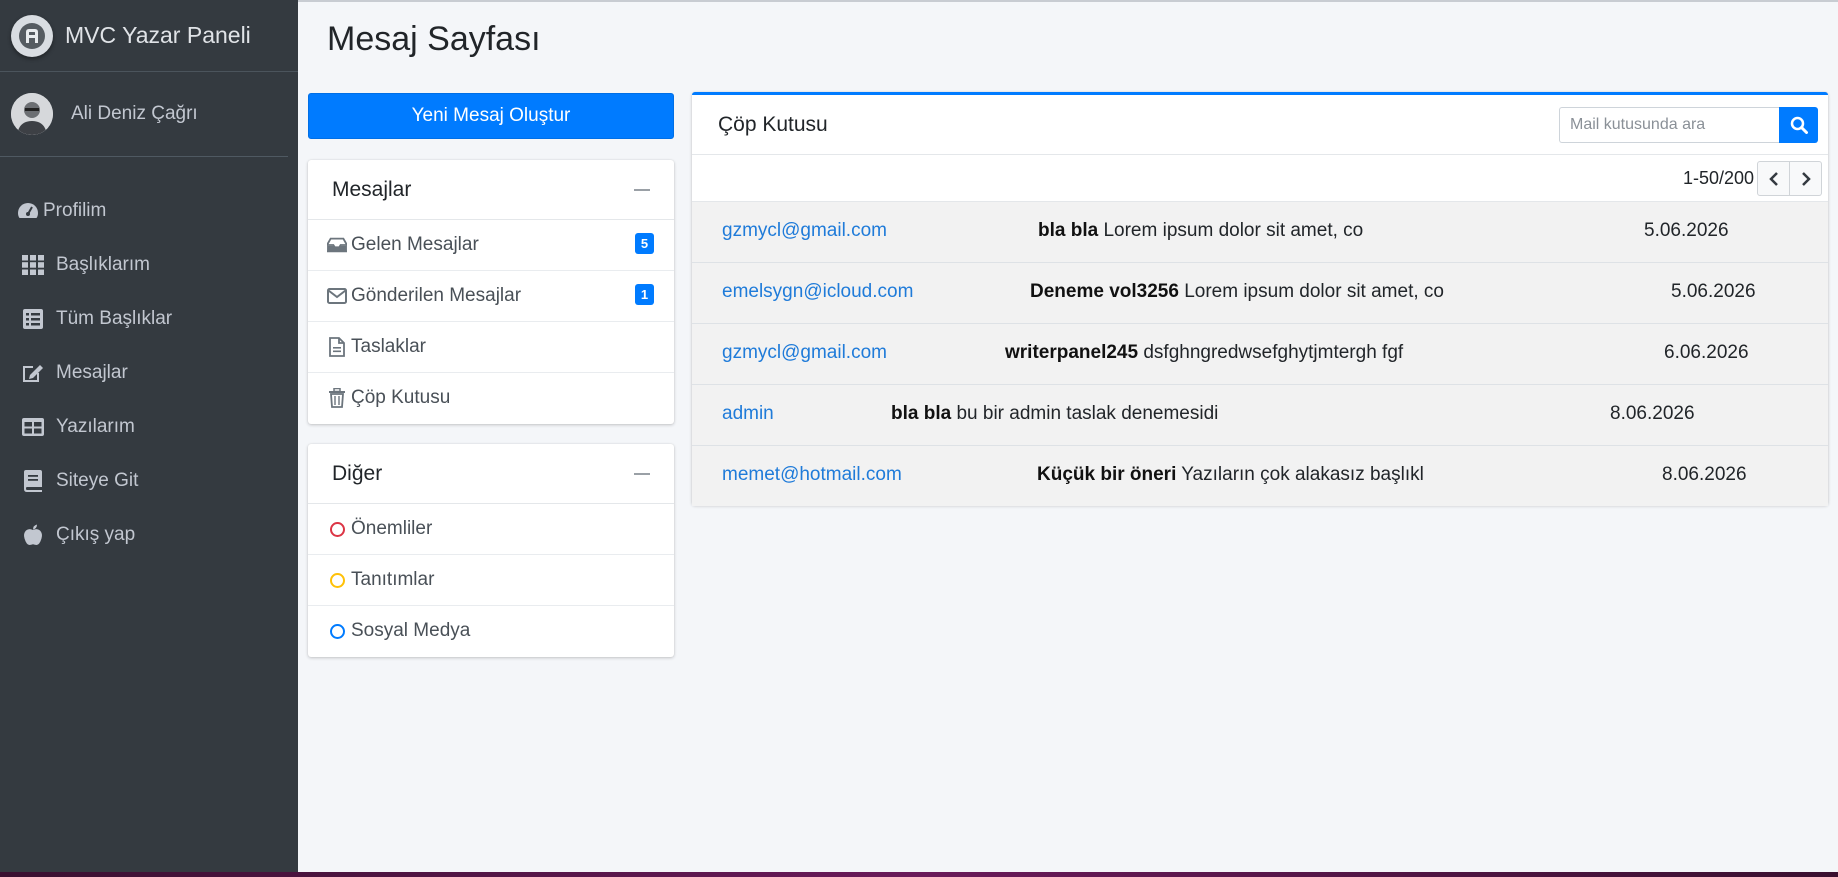 This screenshot has height=877, width=1838. Describe the element at coordinates (149, 427) in the screenshot. I see `nav-item-yazilarim: Yazılarım` at that location.